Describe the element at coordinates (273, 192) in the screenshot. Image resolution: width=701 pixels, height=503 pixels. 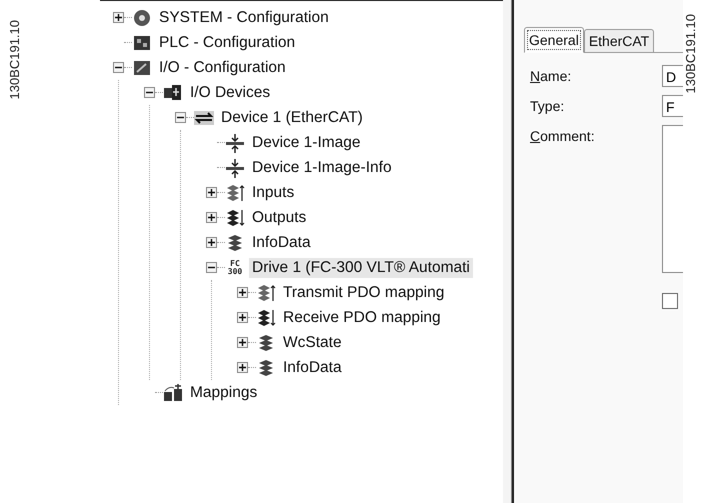
I see `tree-item: Inputs` at that location.